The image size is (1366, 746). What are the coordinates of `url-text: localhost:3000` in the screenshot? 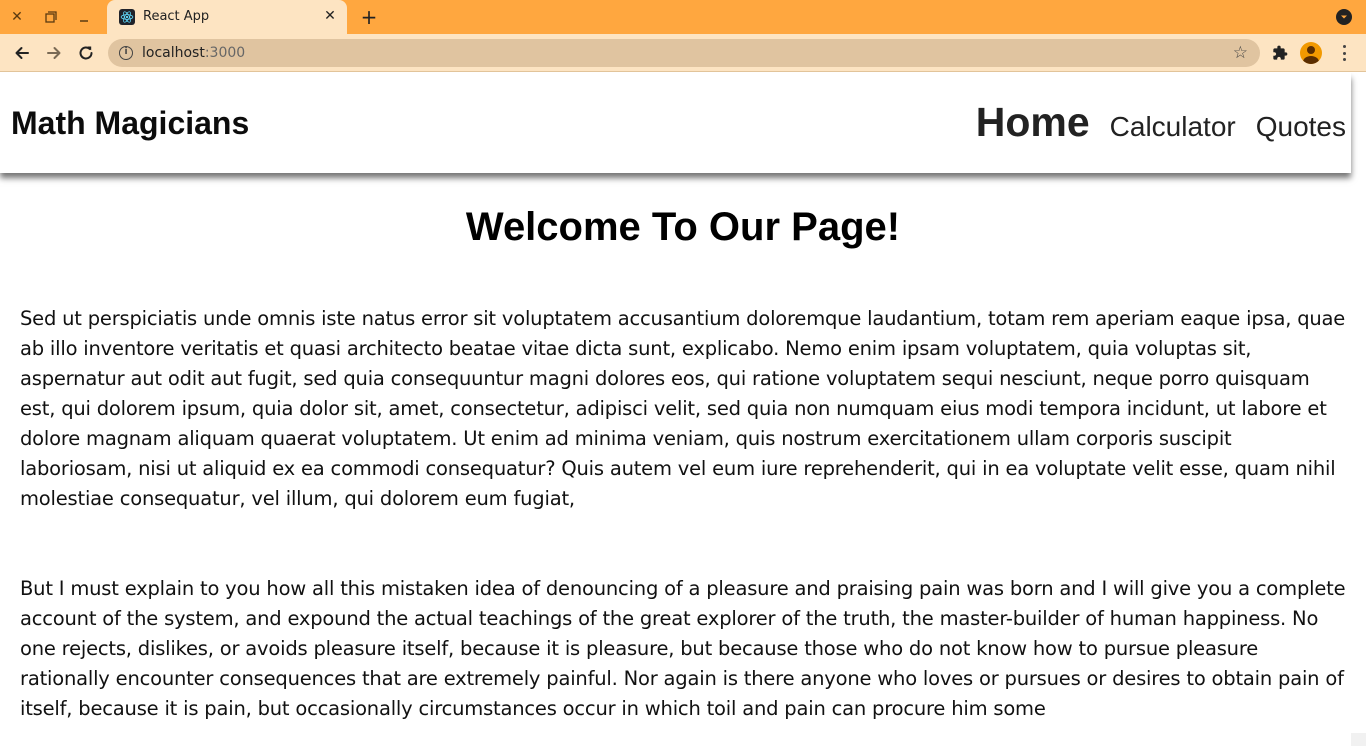 It's located at (193, 53).